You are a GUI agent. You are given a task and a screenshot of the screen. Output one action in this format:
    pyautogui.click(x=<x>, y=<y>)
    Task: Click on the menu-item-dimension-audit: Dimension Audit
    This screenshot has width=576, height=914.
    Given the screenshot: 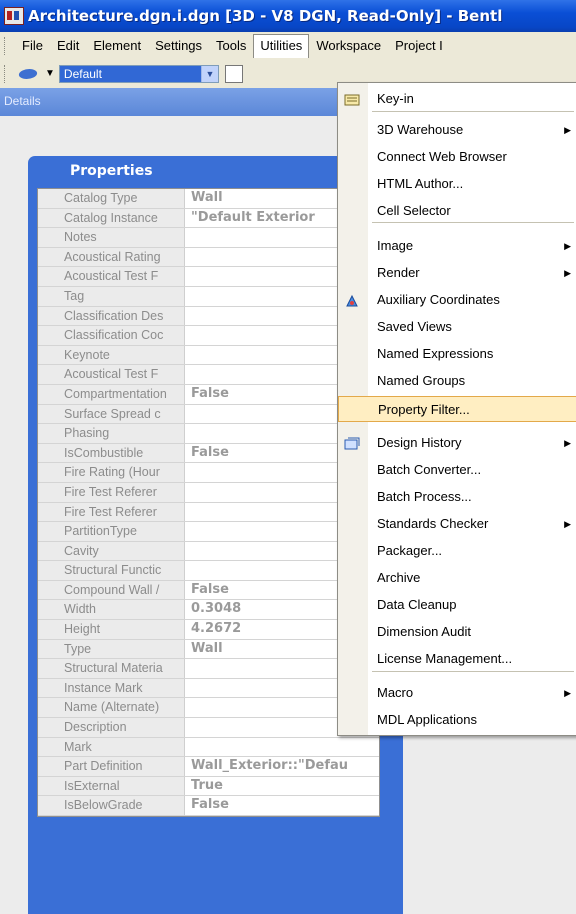 What is the action you would take?
    pyautogui.click(x=457, y=632)
    